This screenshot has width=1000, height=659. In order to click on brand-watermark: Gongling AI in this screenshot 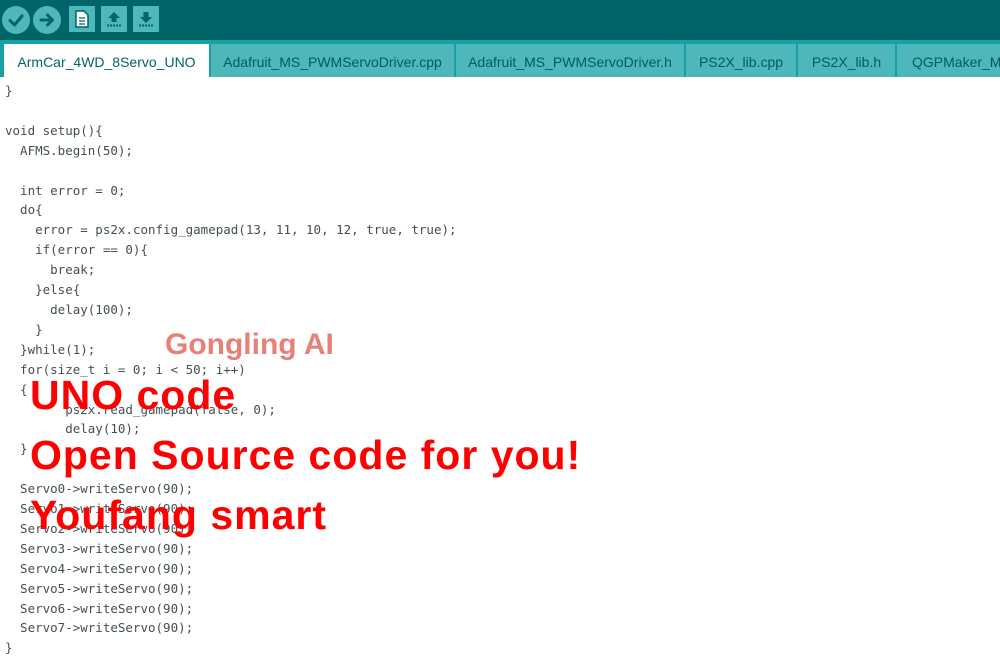, I will do `click(249, 344)`.